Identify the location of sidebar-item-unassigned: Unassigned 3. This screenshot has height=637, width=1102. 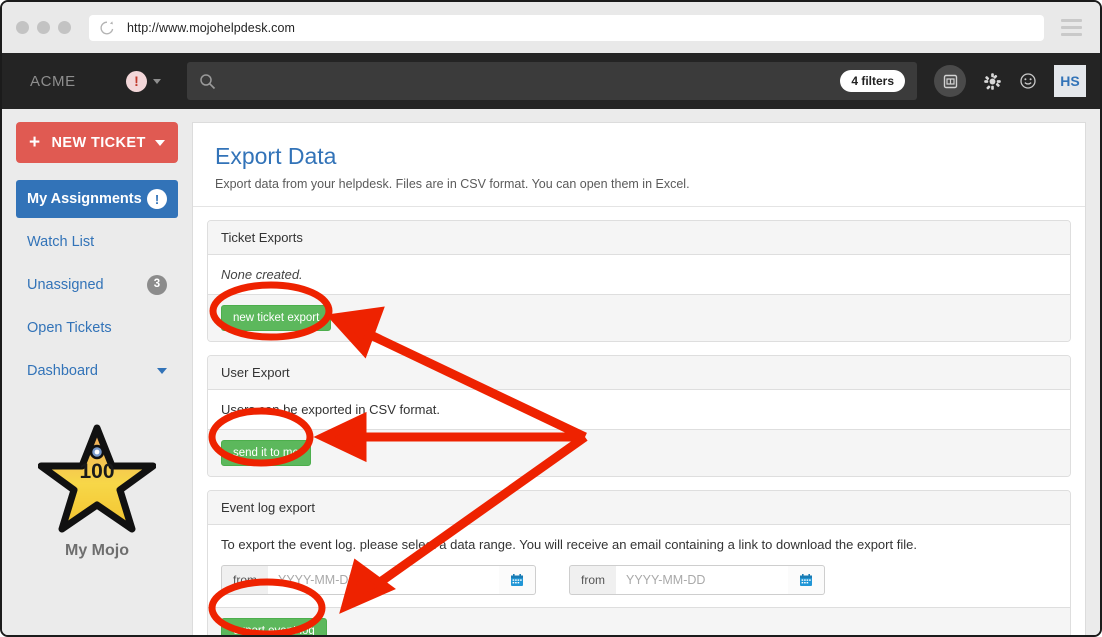
(97, 285).